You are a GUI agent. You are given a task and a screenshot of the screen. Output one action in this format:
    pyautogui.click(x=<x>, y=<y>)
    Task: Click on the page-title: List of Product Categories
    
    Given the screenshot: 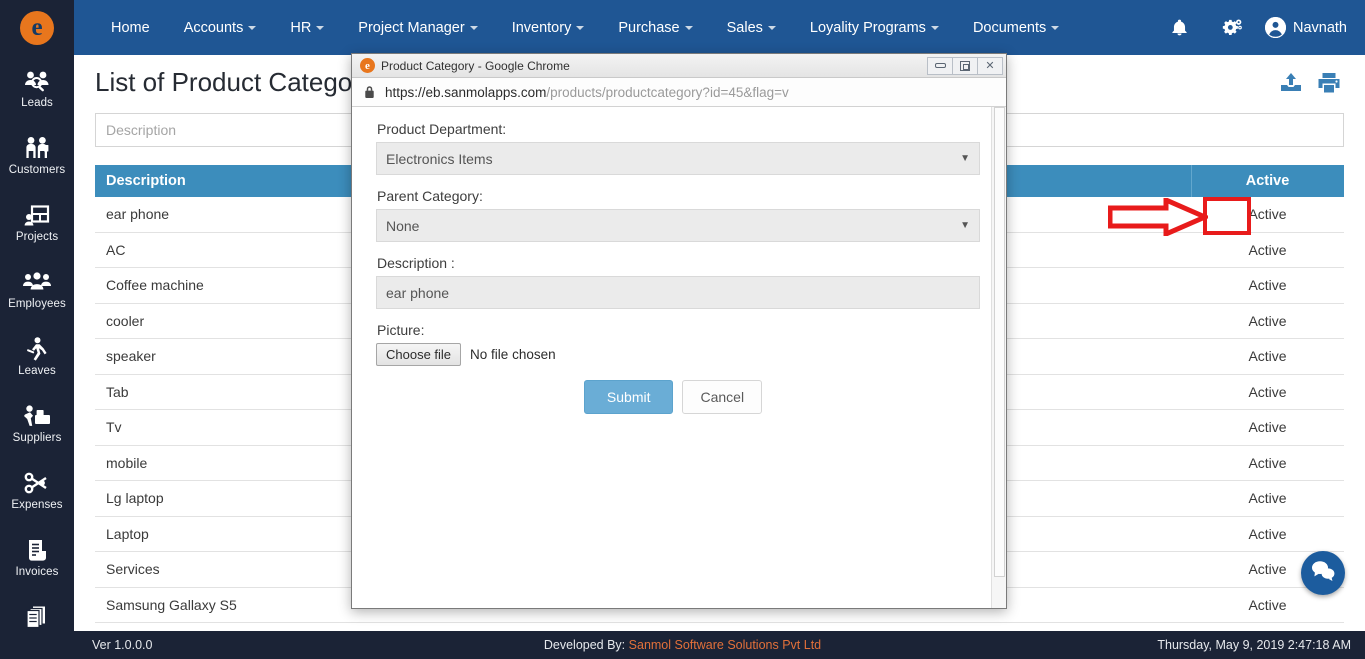 What is the action you would take?
    pyautogui.click(x=245, y=82)
    